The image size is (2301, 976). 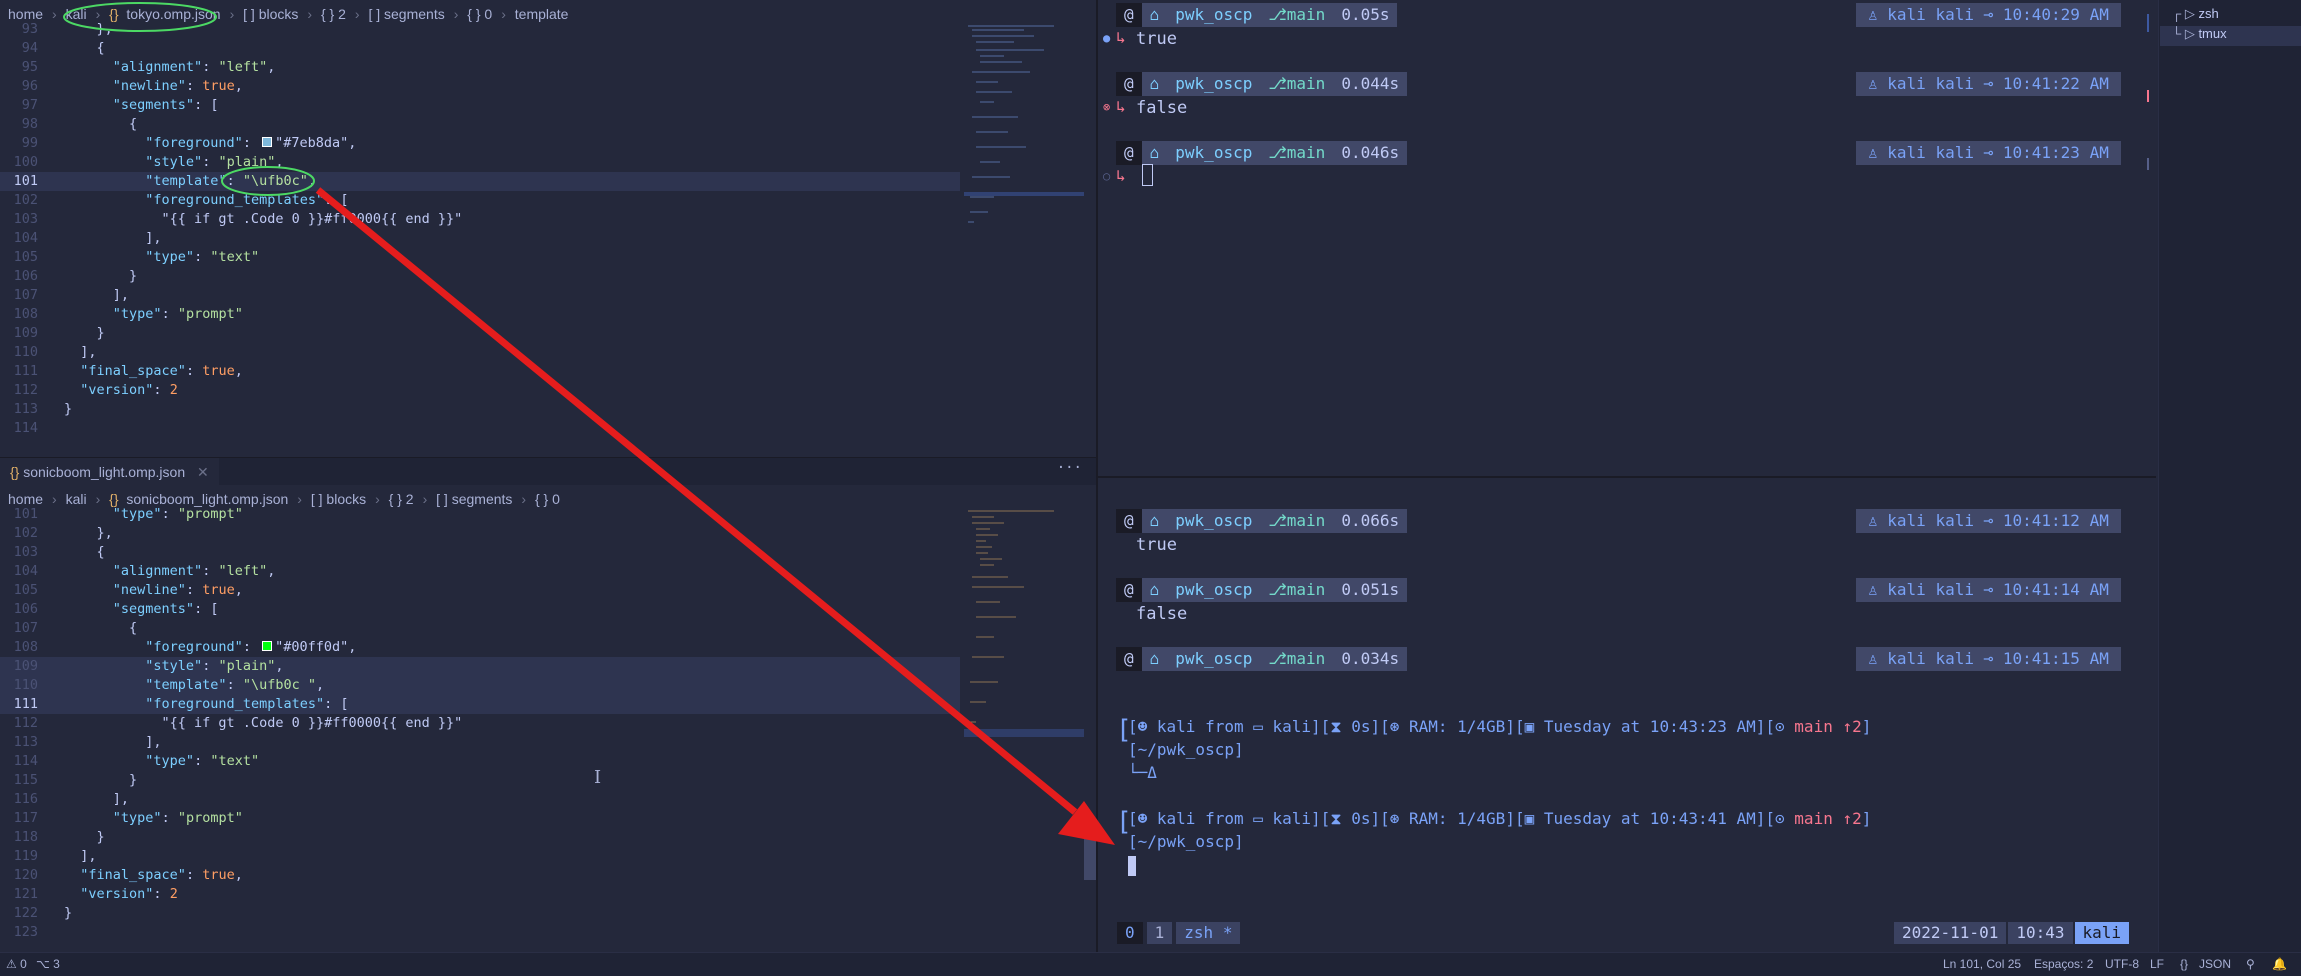 I want to click on language-mode: JSON, so click(x=2215, y=964).